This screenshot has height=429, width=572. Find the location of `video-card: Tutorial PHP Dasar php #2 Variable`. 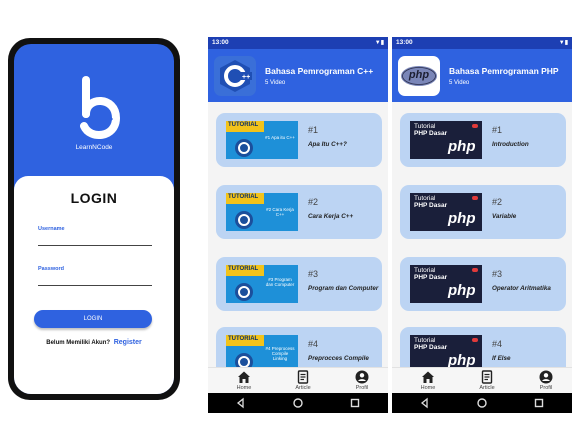

video-card: Tutorial PHP Dasar php #2 Variable is located at coordinates (483, 212).